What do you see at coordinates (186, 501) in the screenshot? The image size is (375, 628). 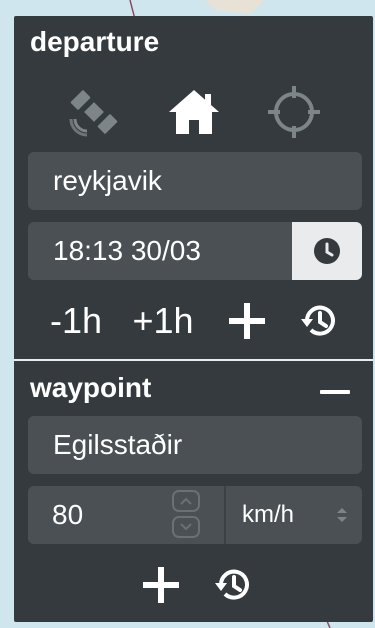 I see `chevron-up-icon` at bounding box center [186, 501].